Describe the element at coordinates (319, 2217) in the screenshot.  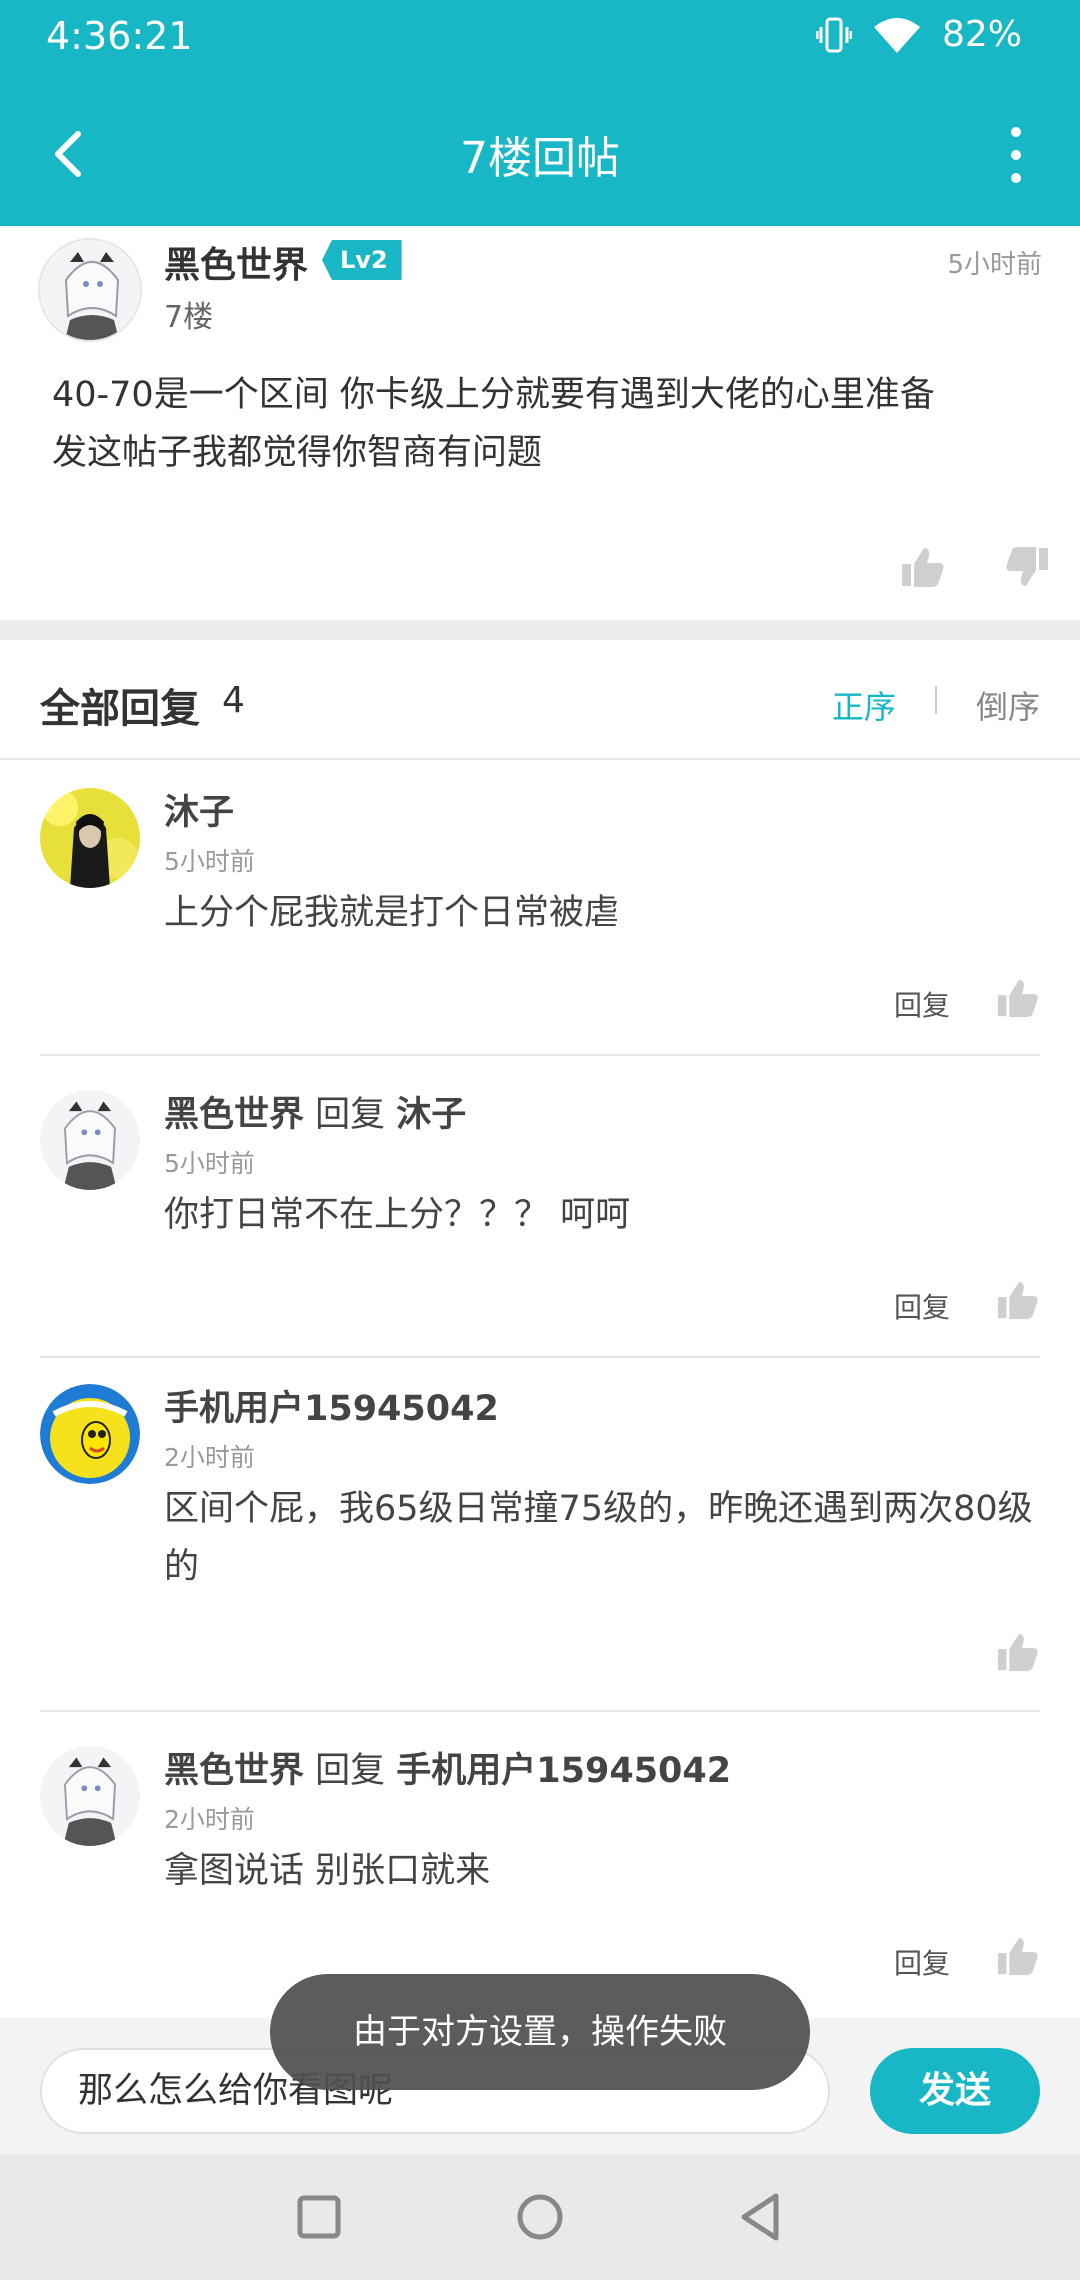
I see `recents-square-icon` at that location.